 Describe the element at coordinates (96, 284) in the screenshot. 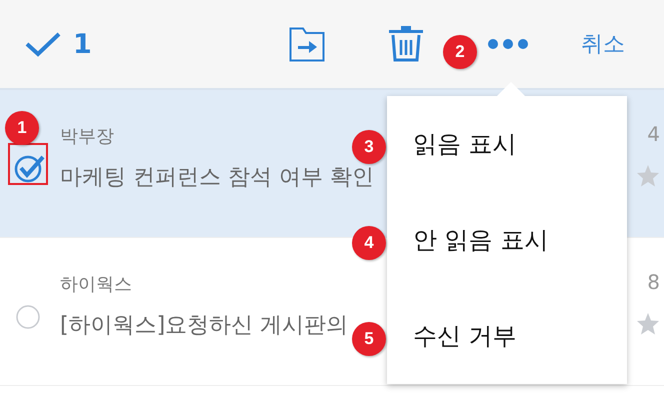

I see `sender-name: 하이웍스` at that location.